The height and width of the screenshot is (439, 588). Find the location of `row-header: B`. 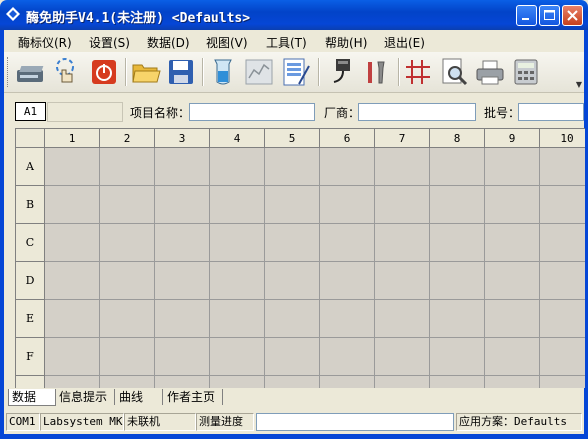

row-header: B is located at coordinates (30, 205).